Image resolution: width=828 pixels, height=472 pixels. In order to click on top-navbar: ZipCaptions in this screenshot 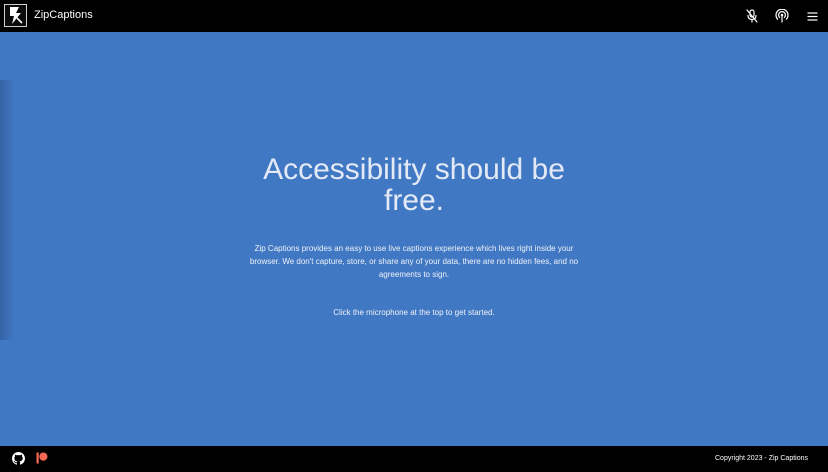, I will do `click(414, 16)`.